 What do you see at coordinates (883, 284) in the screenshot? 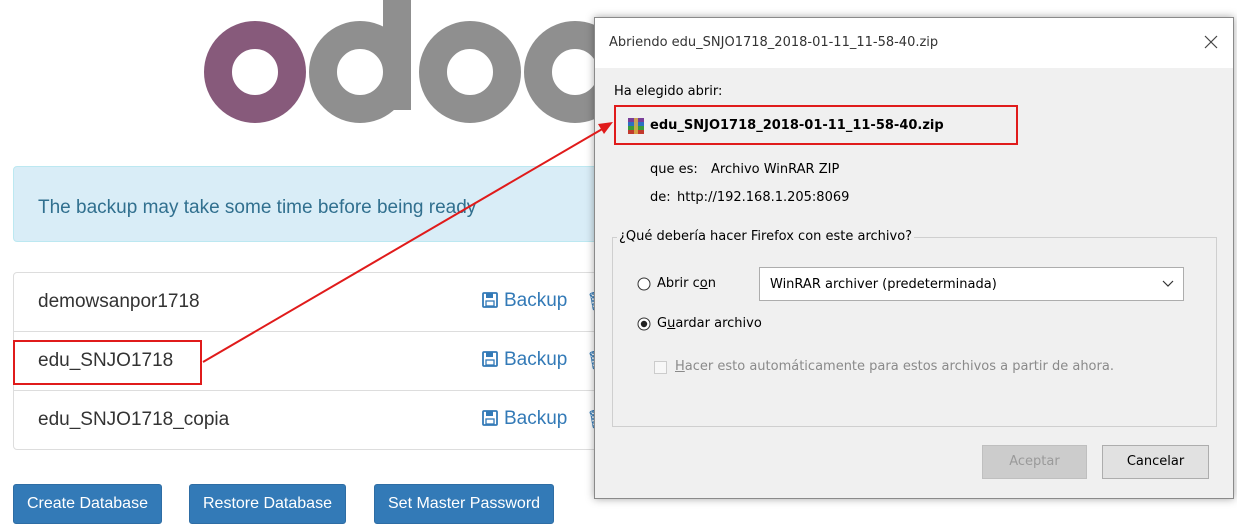
I see `open-with-value: WinRAR archiver (predeterminada)` at bounding box center [883, 284].